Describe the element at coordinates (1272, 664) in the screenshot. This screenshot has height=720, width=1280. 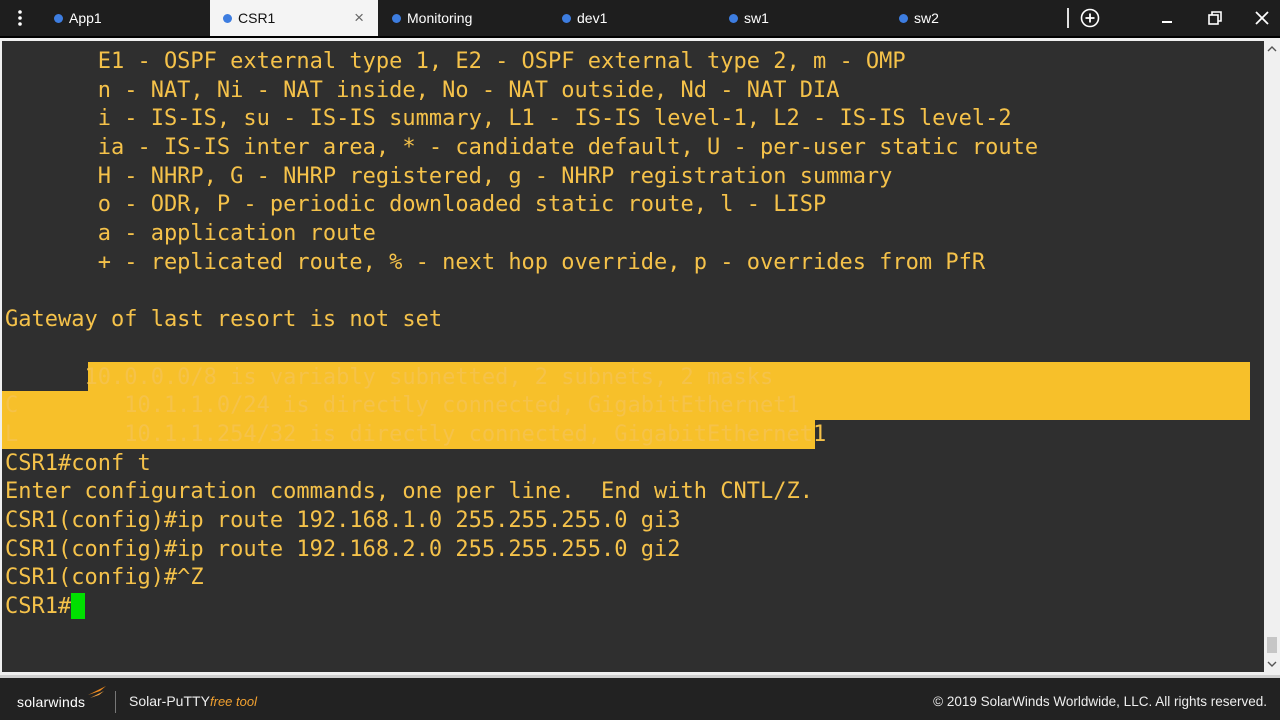
I see `scroll-down-icon` at that location.